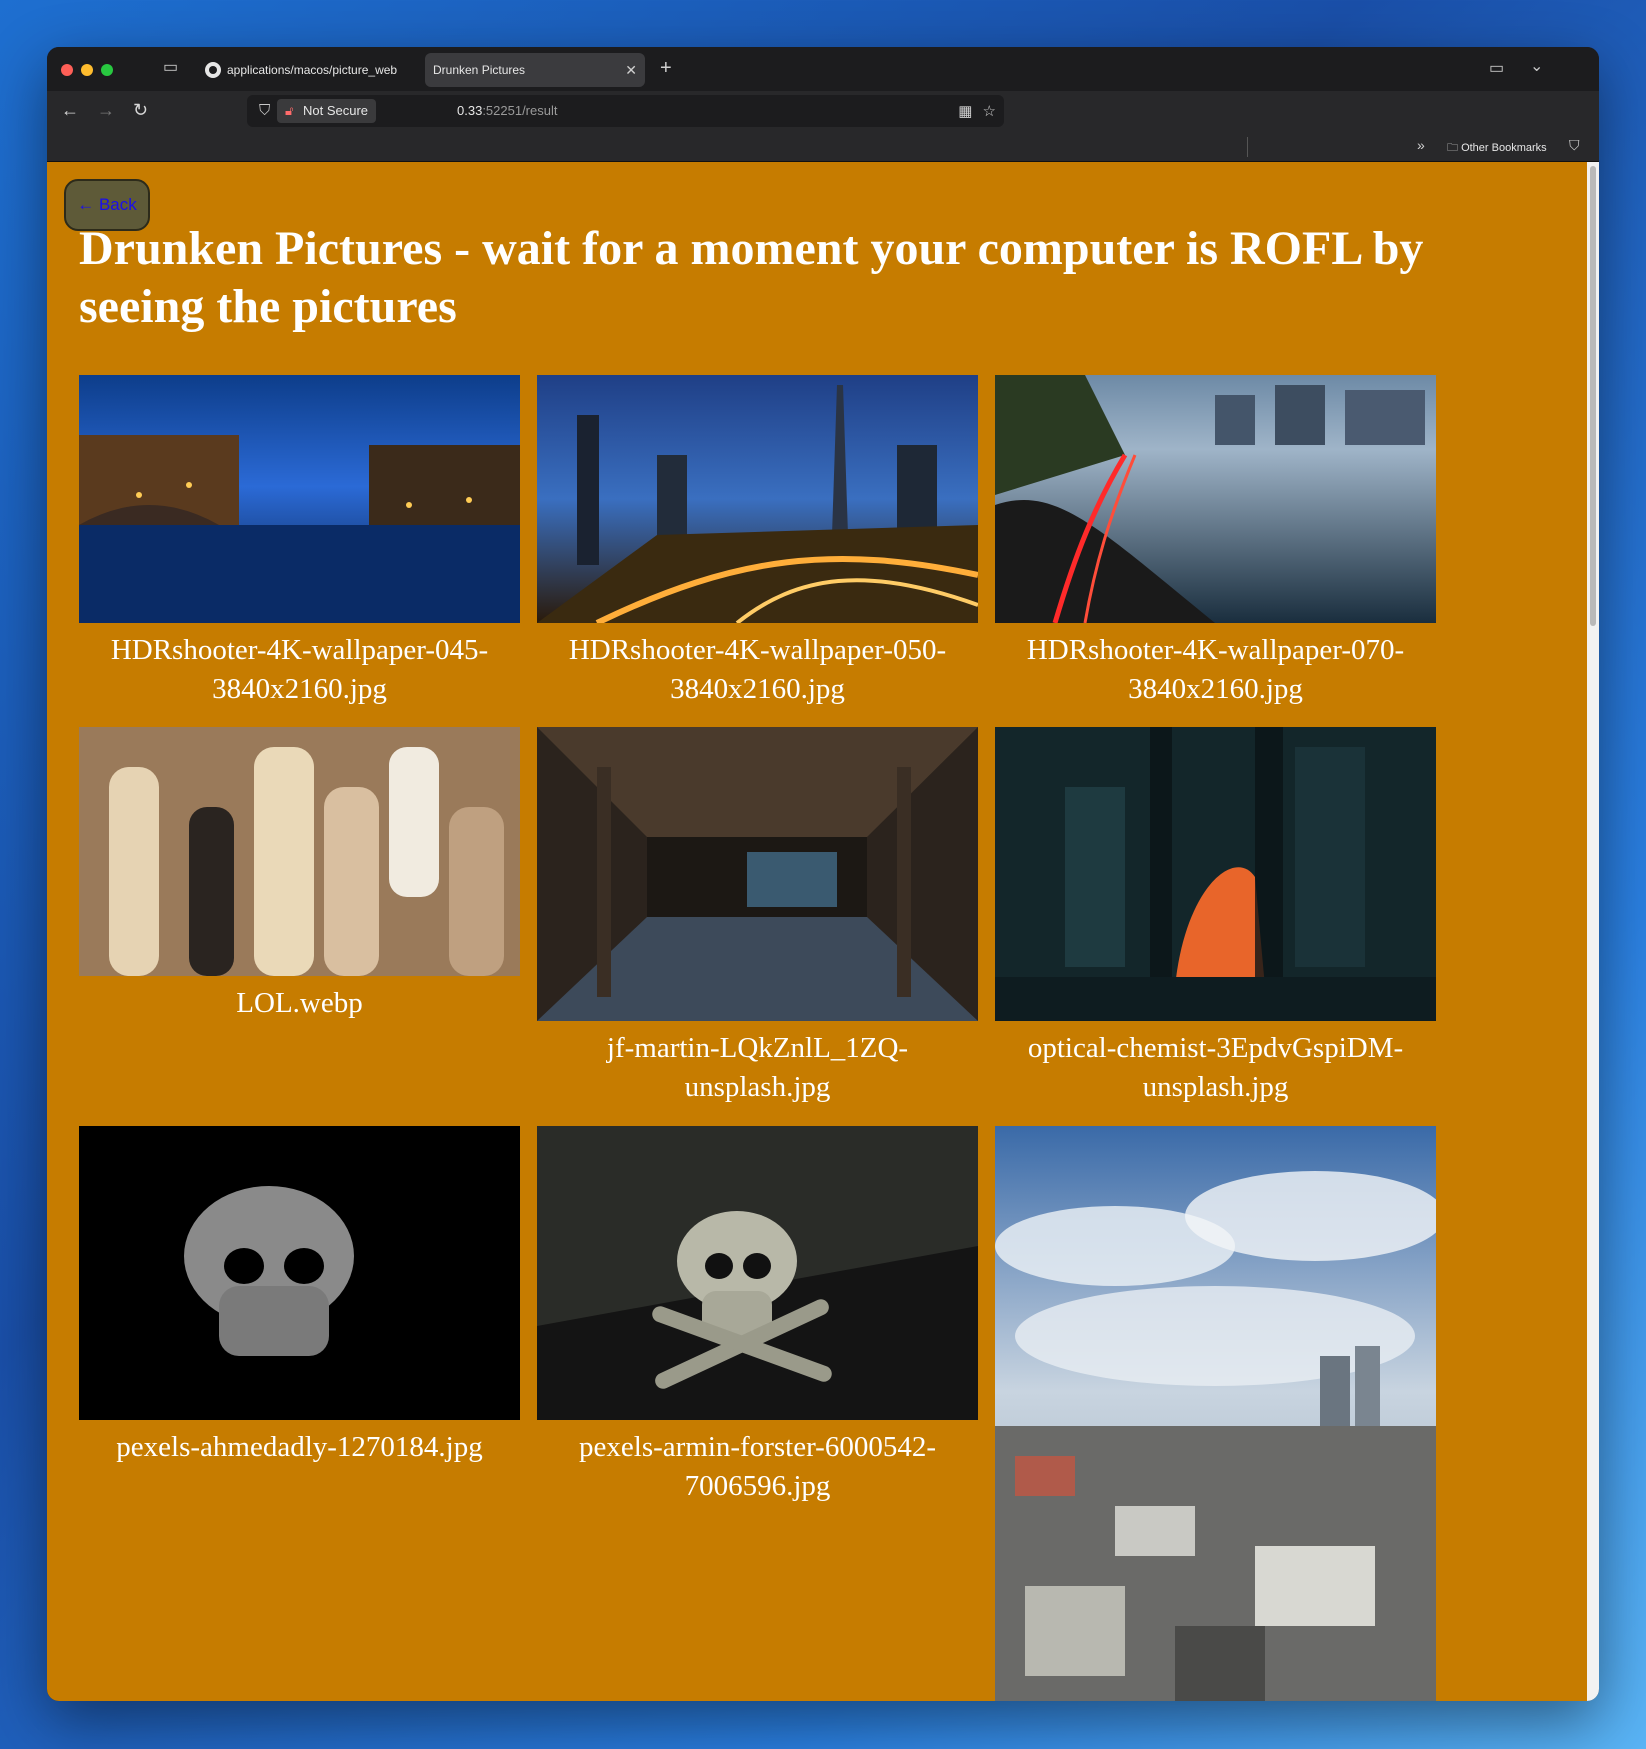 The image size is (1646, 1749). Describe the element at coordinates (299, 1273) in the screenshot. I see `thumbnail-skull-dark` at that location.